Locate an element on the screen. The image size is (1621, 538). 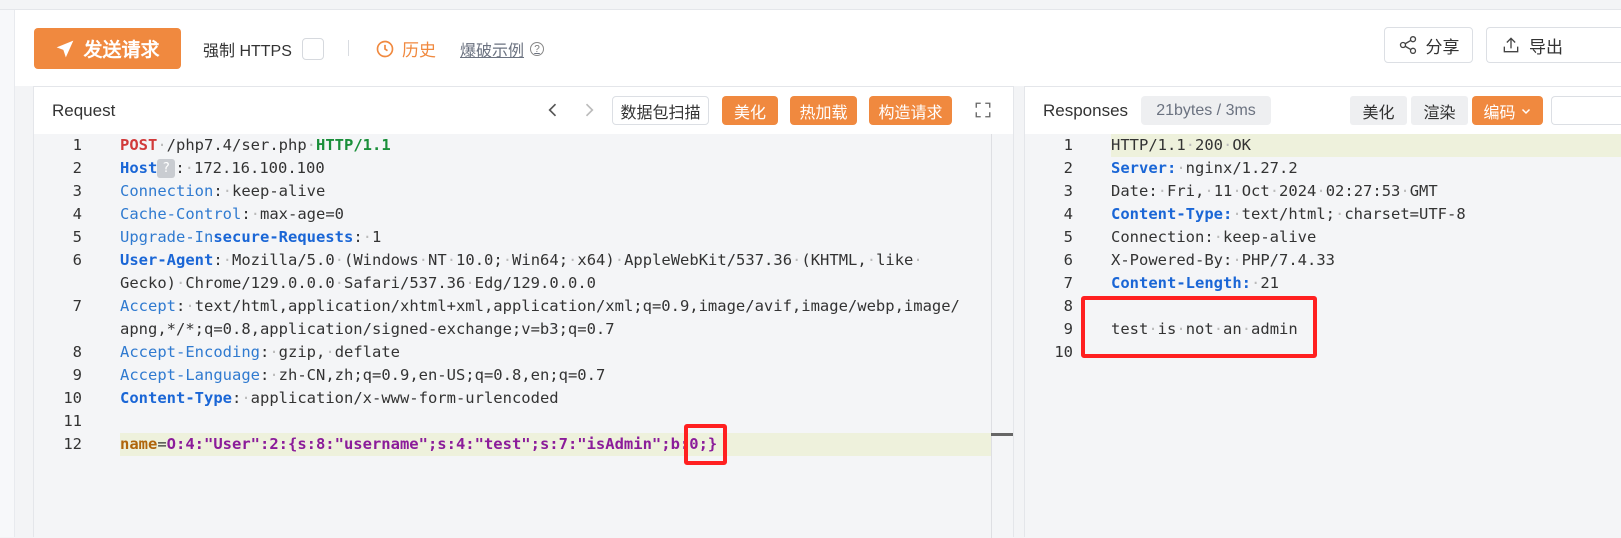
render-button: 渲染 is located at coordinates (1439, 110).